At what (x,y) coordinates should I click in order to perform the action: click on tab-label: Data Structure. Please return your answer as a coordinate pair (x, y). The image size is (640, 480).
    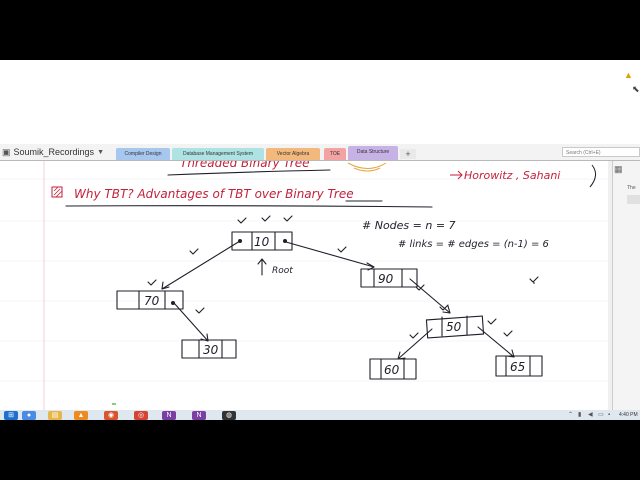
    Looking at the image, I should click on (373, 152).